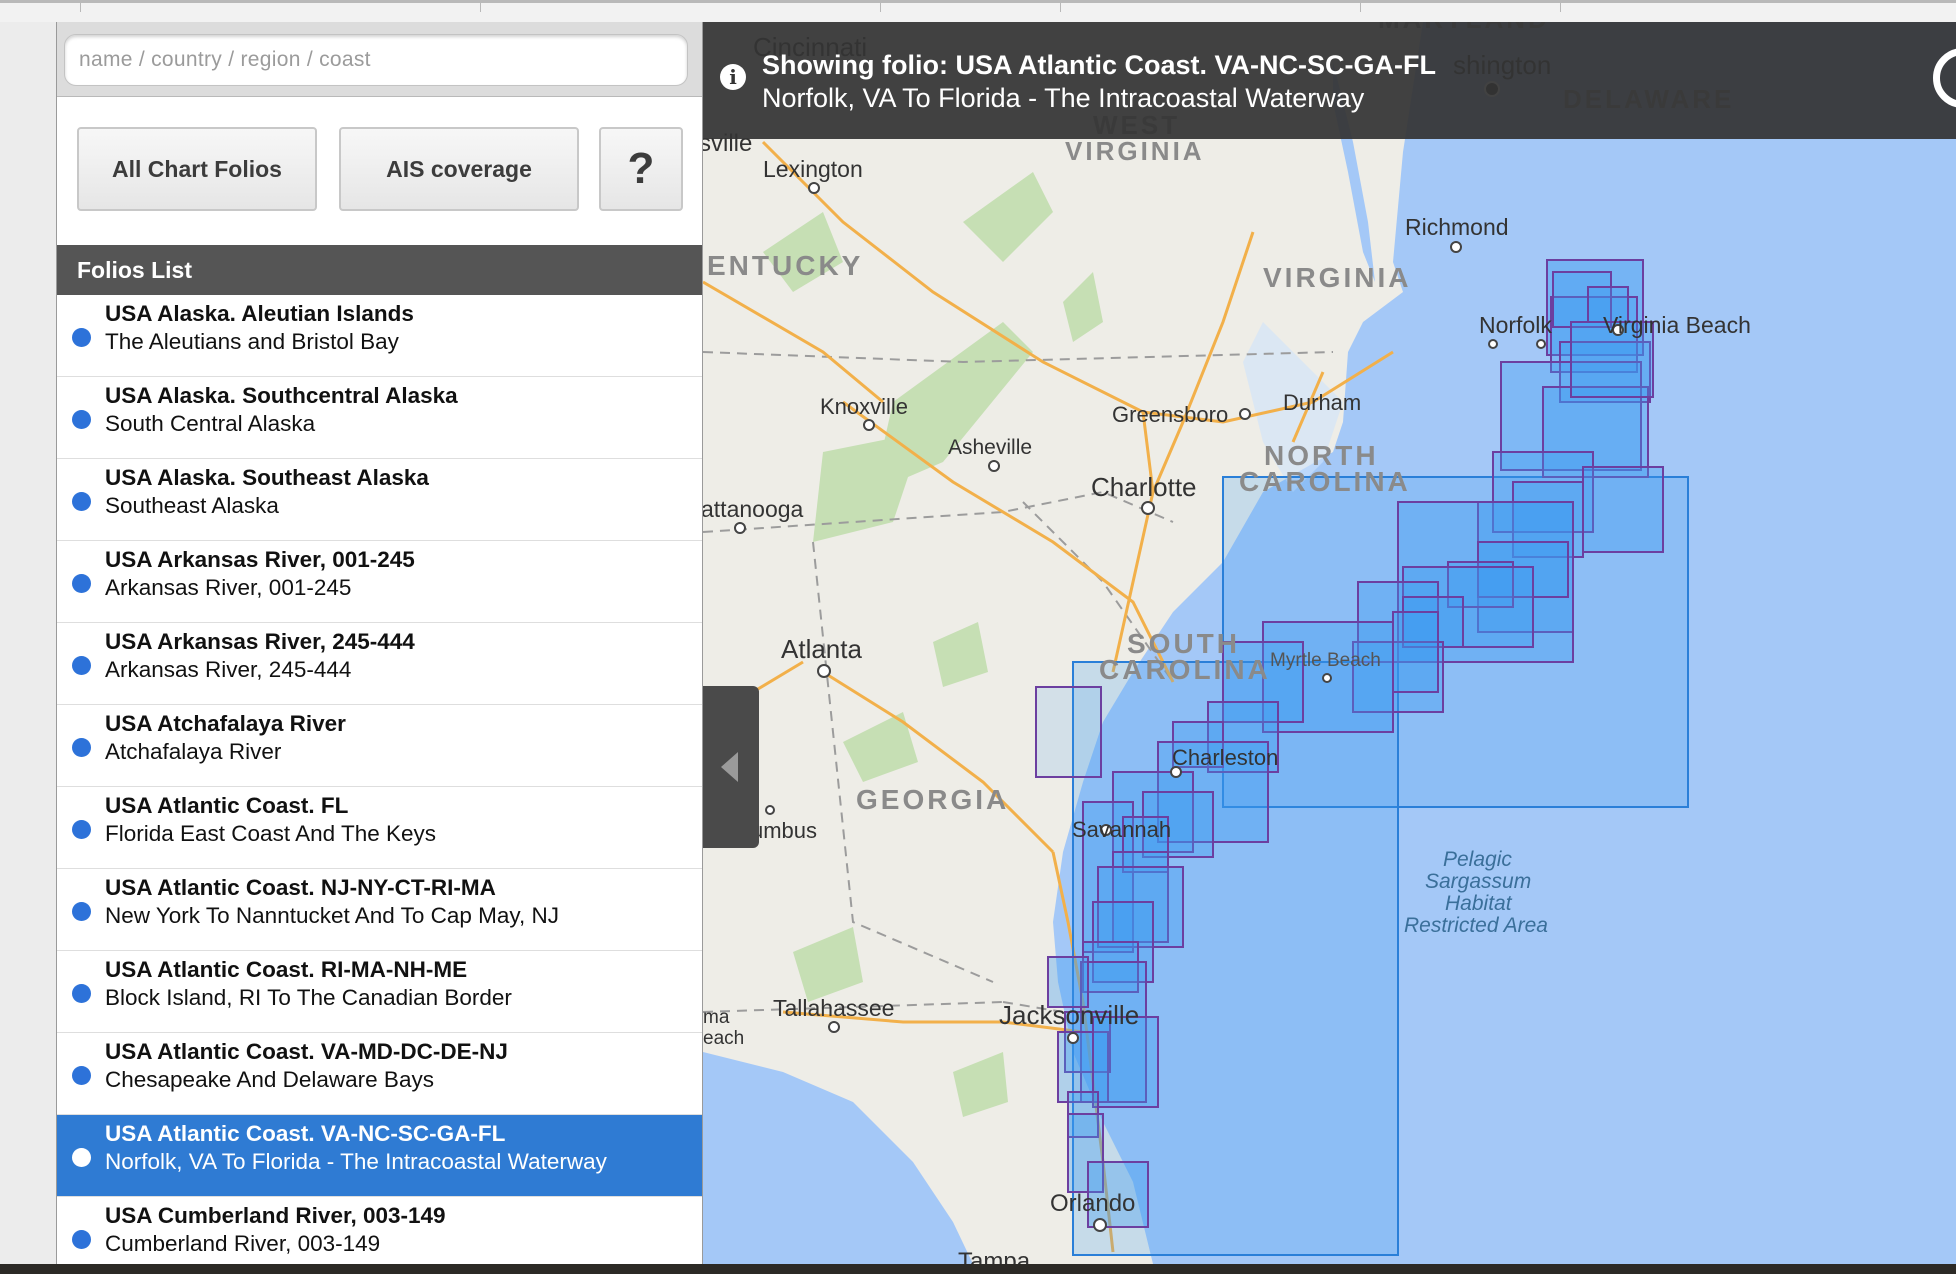 The height and width of the screenshot is (1274, 1956). I want to click on city-label-charleston: Charleston, so click(1225, 757).